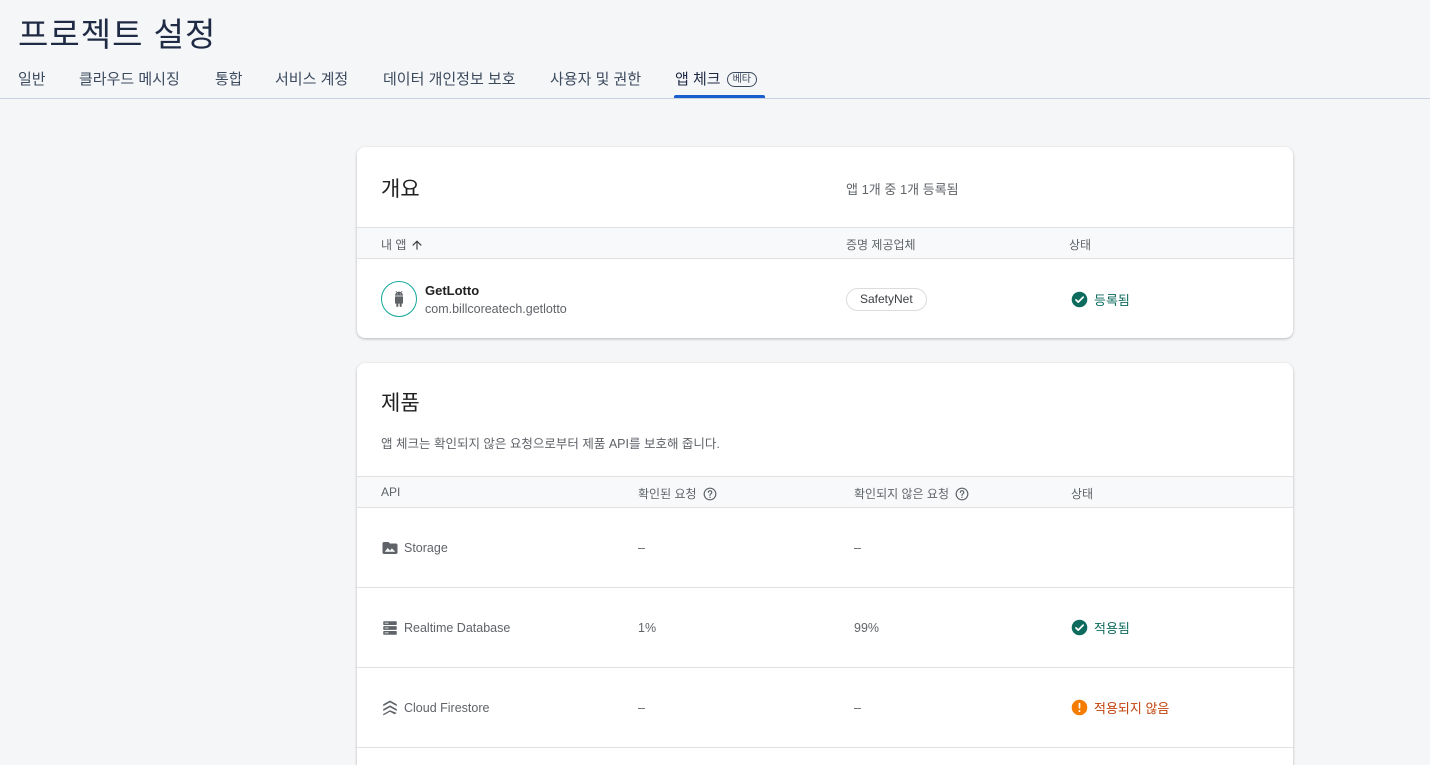 This screenshot has width=1430, height=765. Describe the element at coordinates (886, 299) in the screenshot. I see `provider-chip: SafetyNet` at that location.